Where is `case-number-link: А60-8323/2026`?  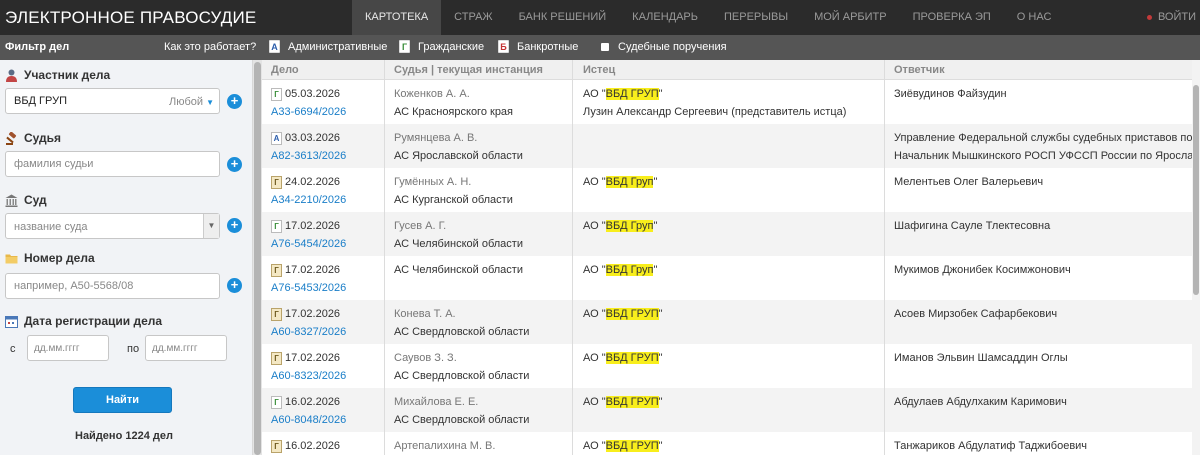 case-number-link: А60-8323/2026 is located at coordinates (308, 376).